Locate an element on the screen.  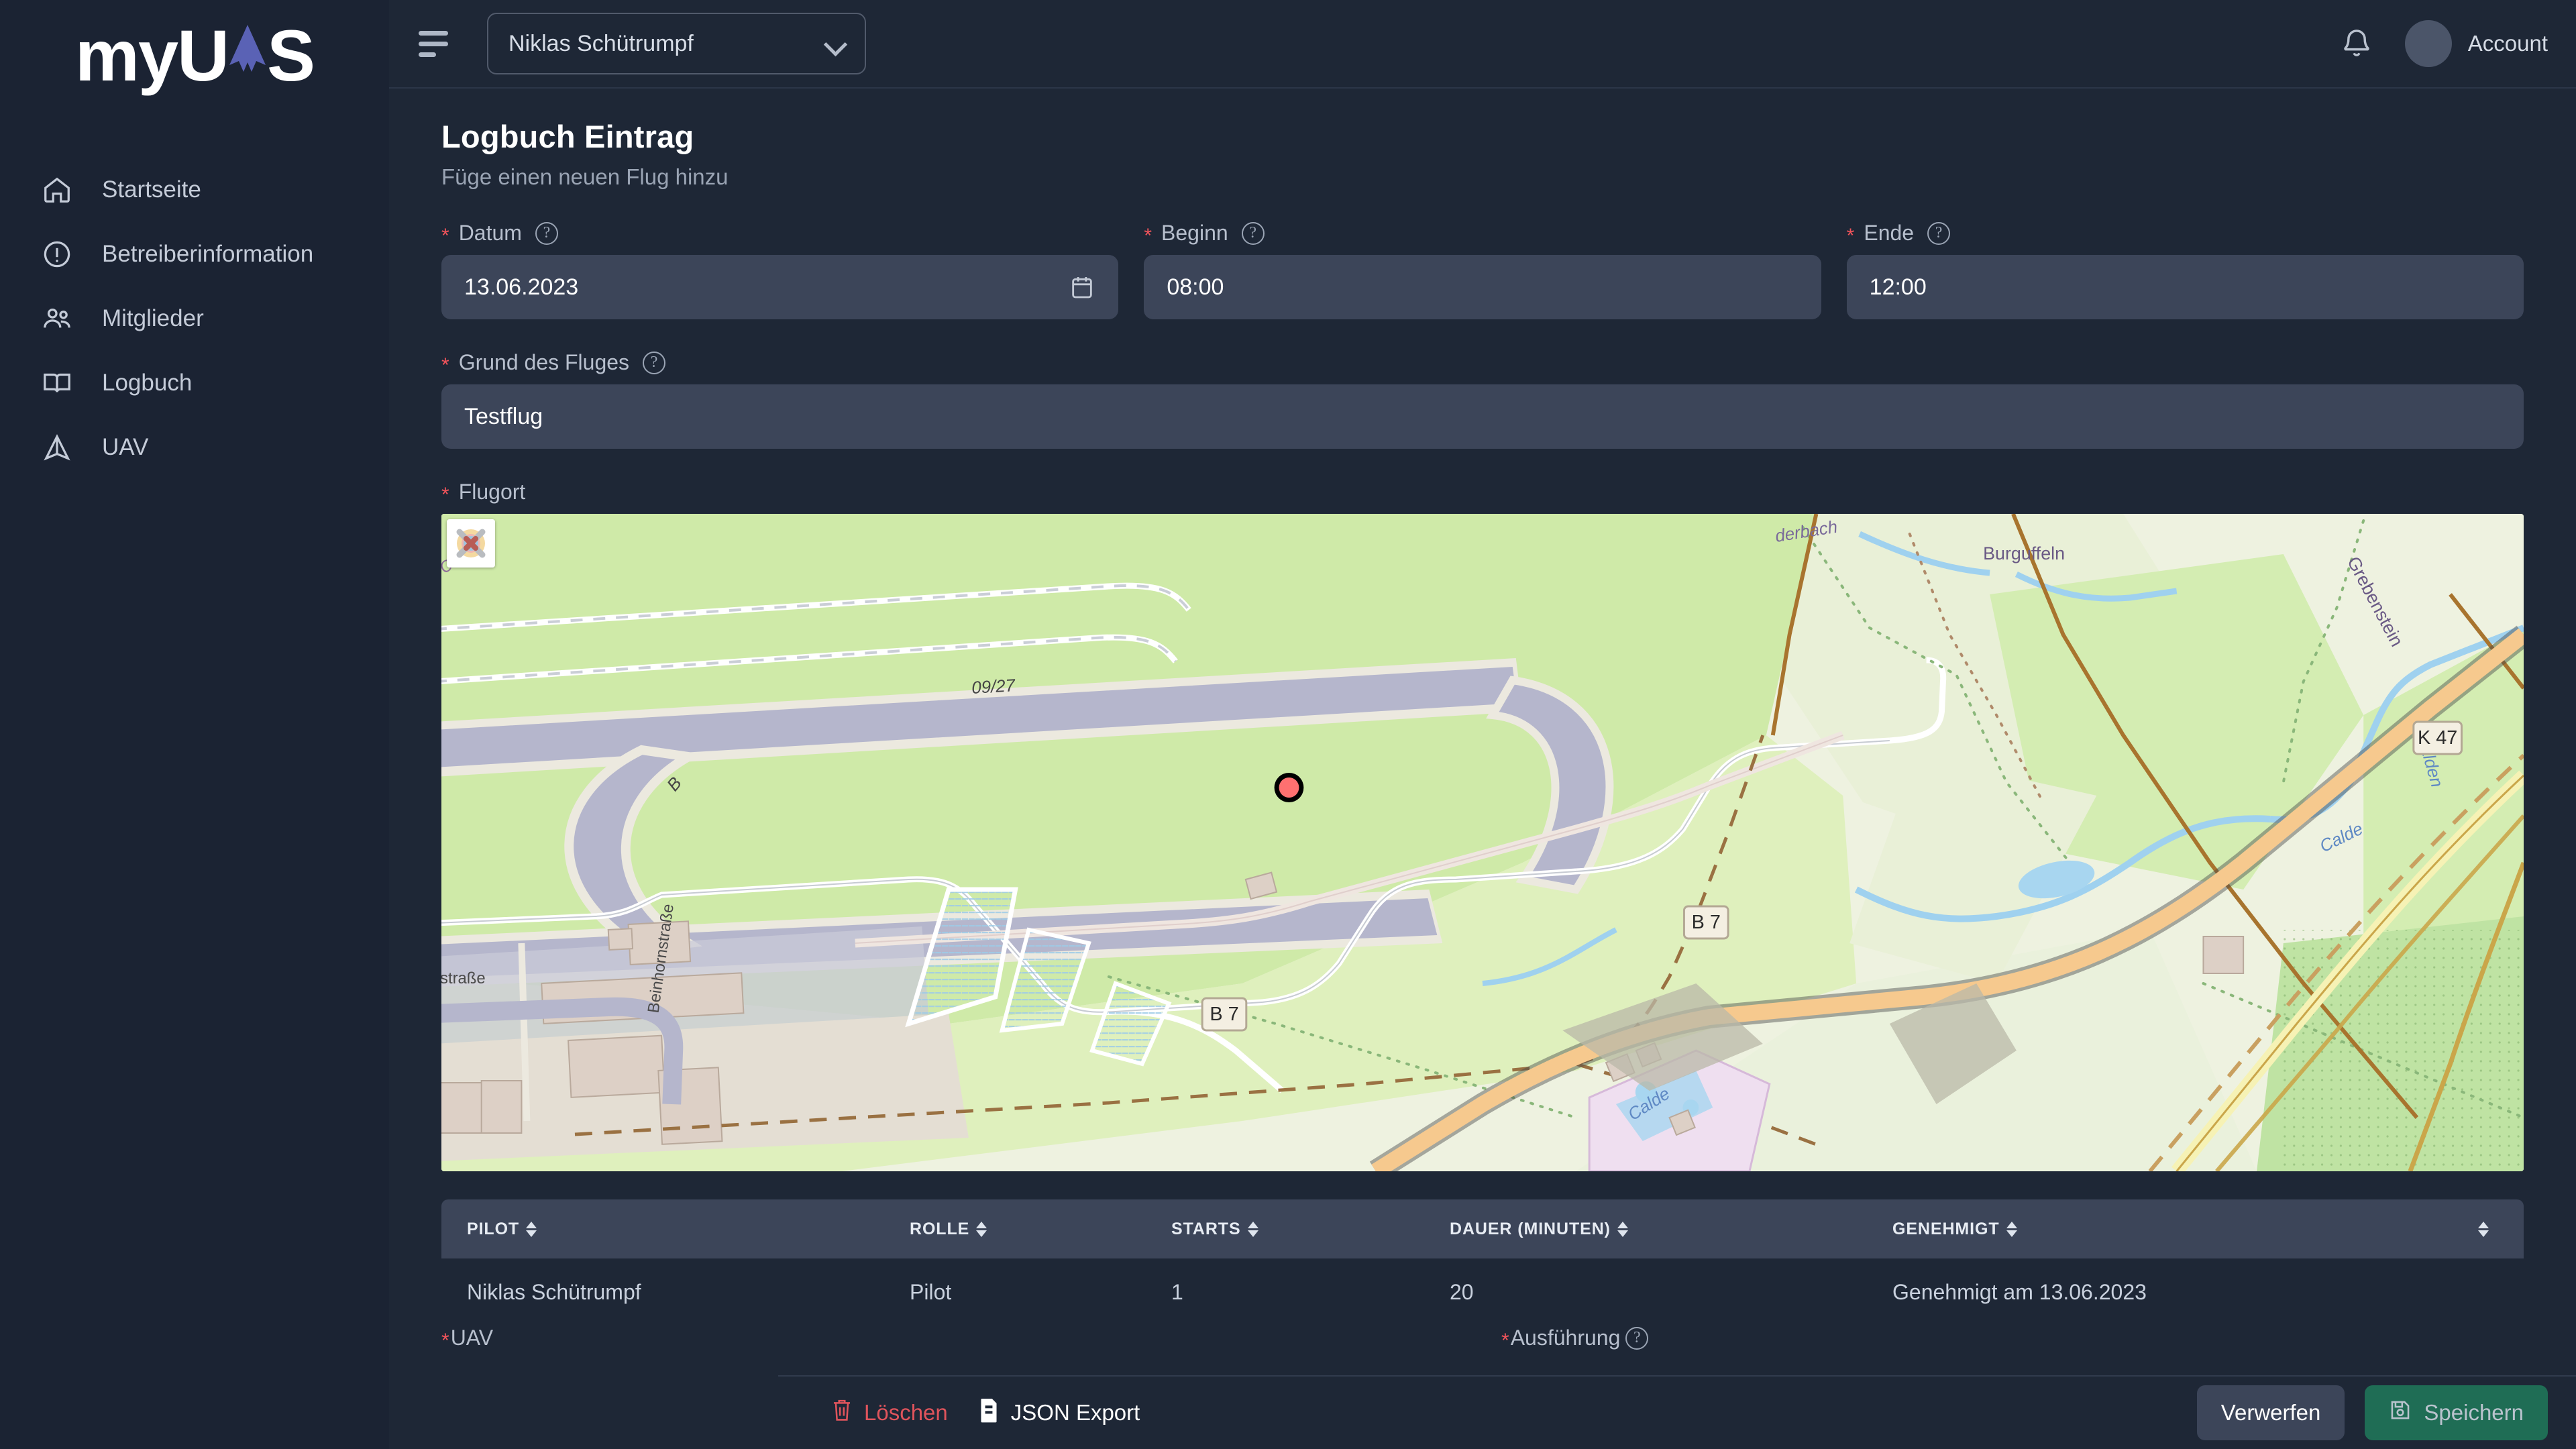
sidebar-item-mitglieder: Mitglieder is located at coordinates (194, 318).